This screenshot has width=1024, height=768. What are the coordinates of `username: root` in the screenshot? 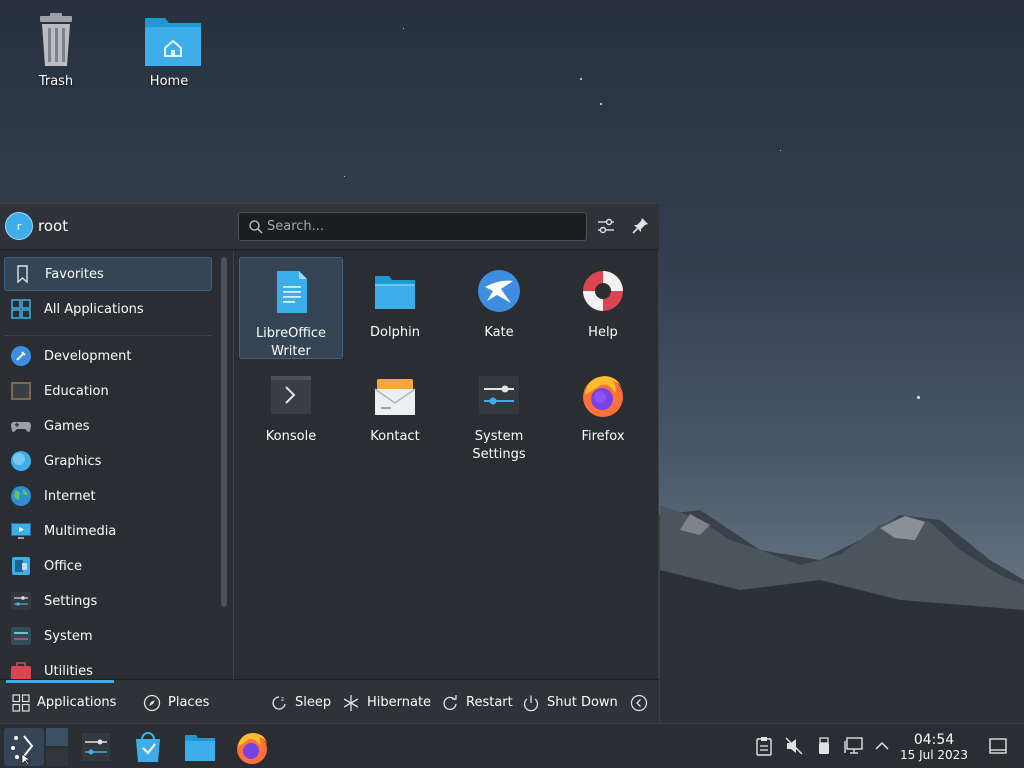 It's located at (53, 226).